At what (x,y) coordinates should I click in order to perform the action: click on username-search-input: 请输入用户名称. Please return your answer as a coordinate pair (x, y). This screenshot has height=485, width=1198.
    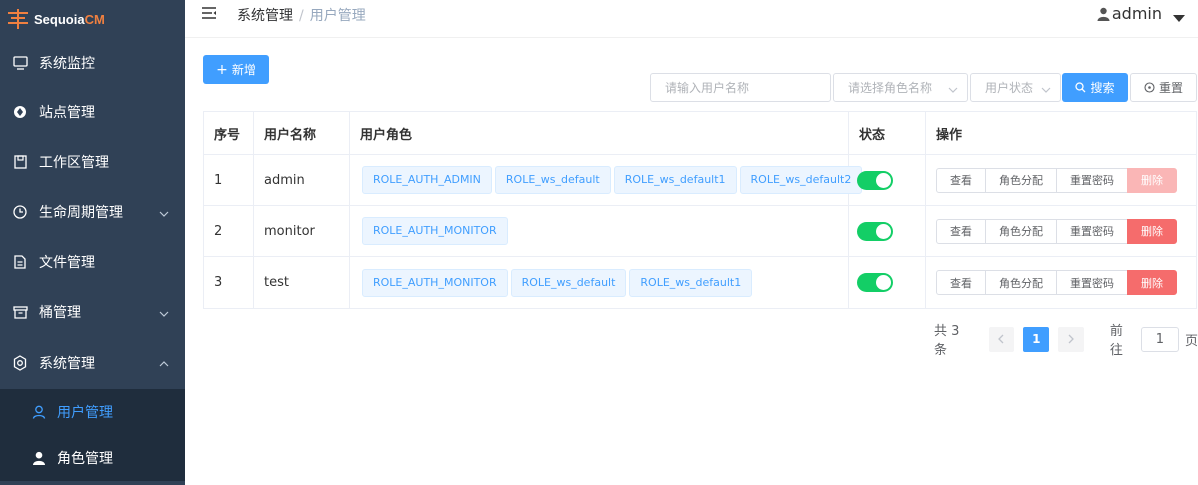
    Looking at the image, I should click on (740, 87).